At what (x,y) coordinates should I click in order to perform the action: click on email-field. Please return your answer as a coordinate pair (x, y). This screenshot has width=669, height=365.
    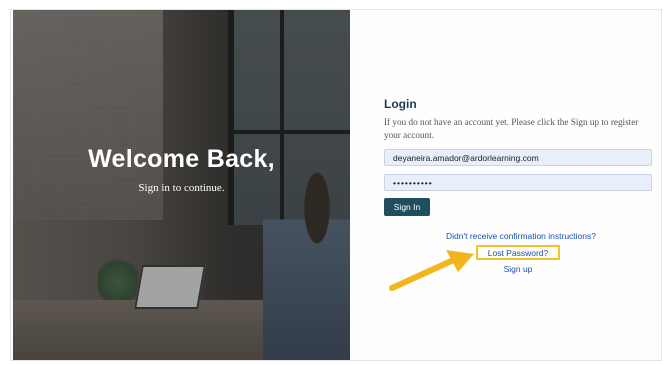
    Looking at the image, I should click on (518, 157).